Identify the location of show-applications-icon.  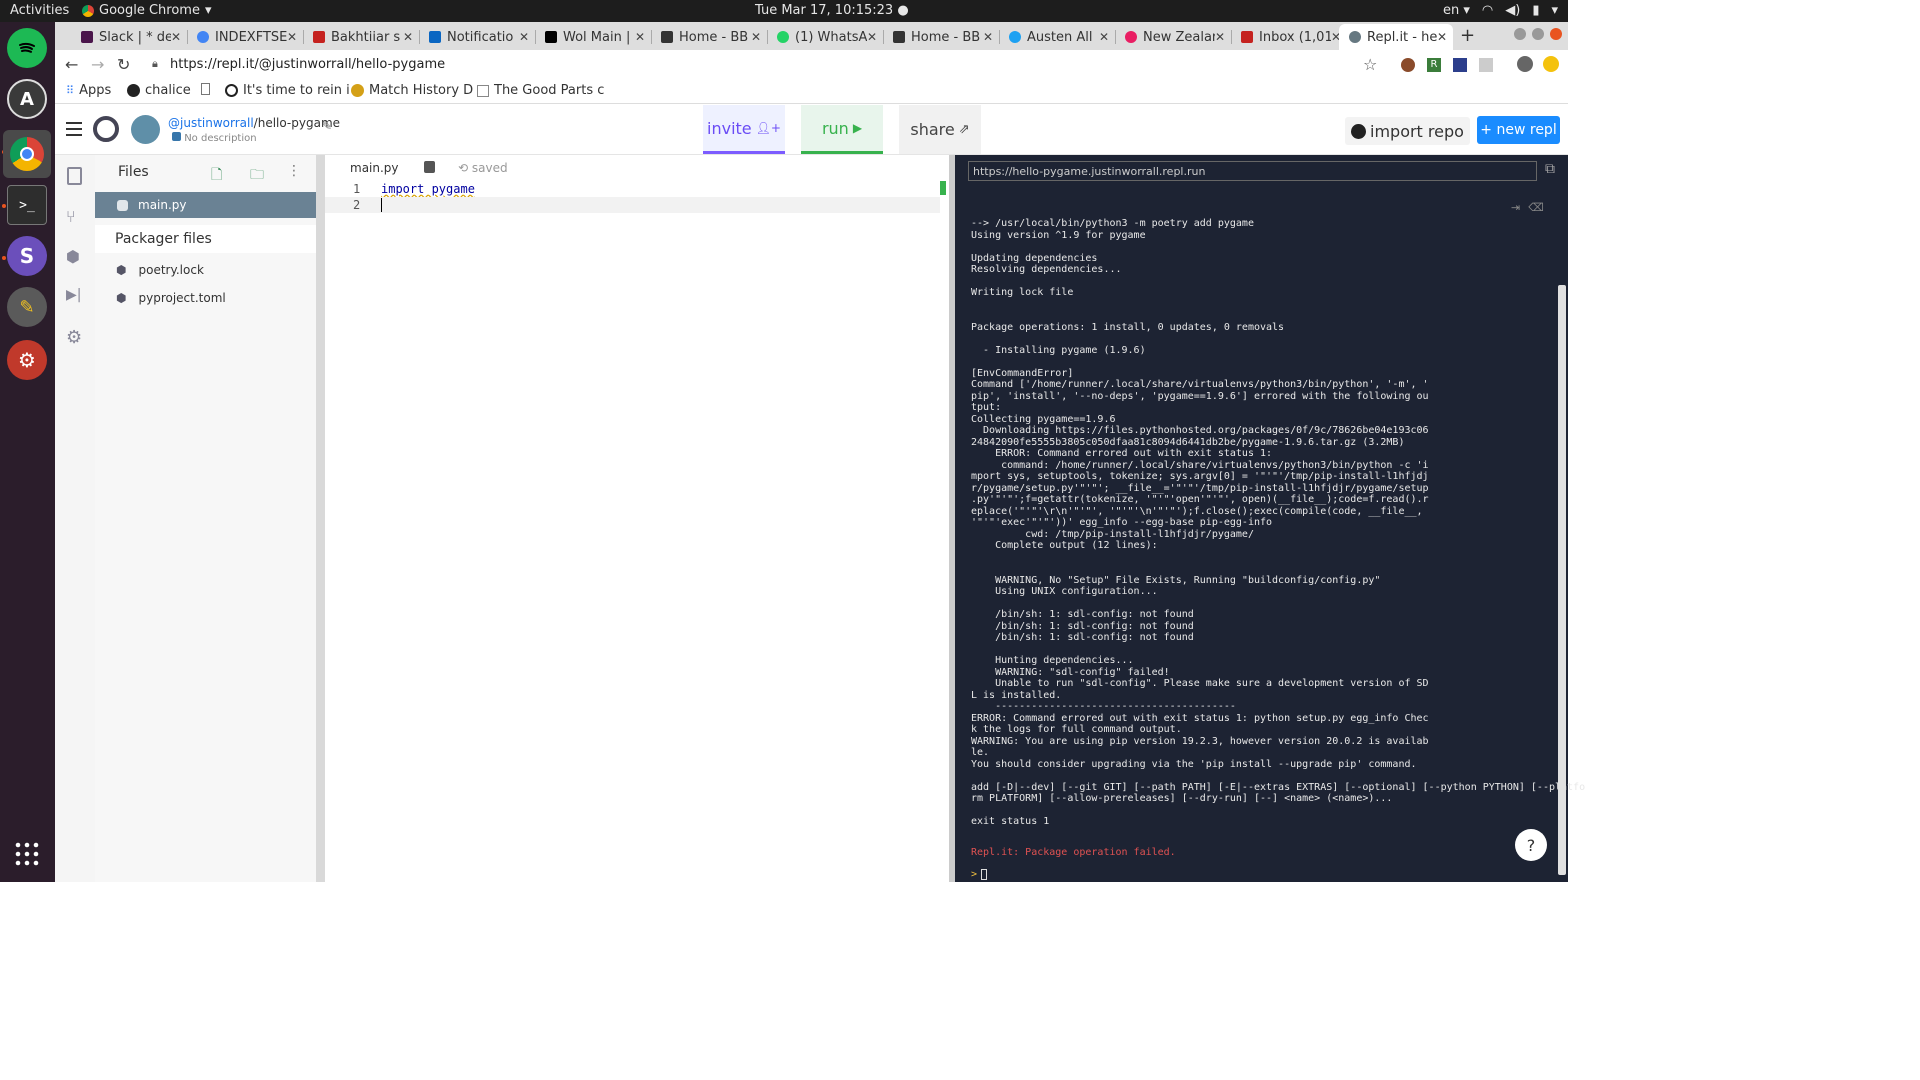
(27, 854).